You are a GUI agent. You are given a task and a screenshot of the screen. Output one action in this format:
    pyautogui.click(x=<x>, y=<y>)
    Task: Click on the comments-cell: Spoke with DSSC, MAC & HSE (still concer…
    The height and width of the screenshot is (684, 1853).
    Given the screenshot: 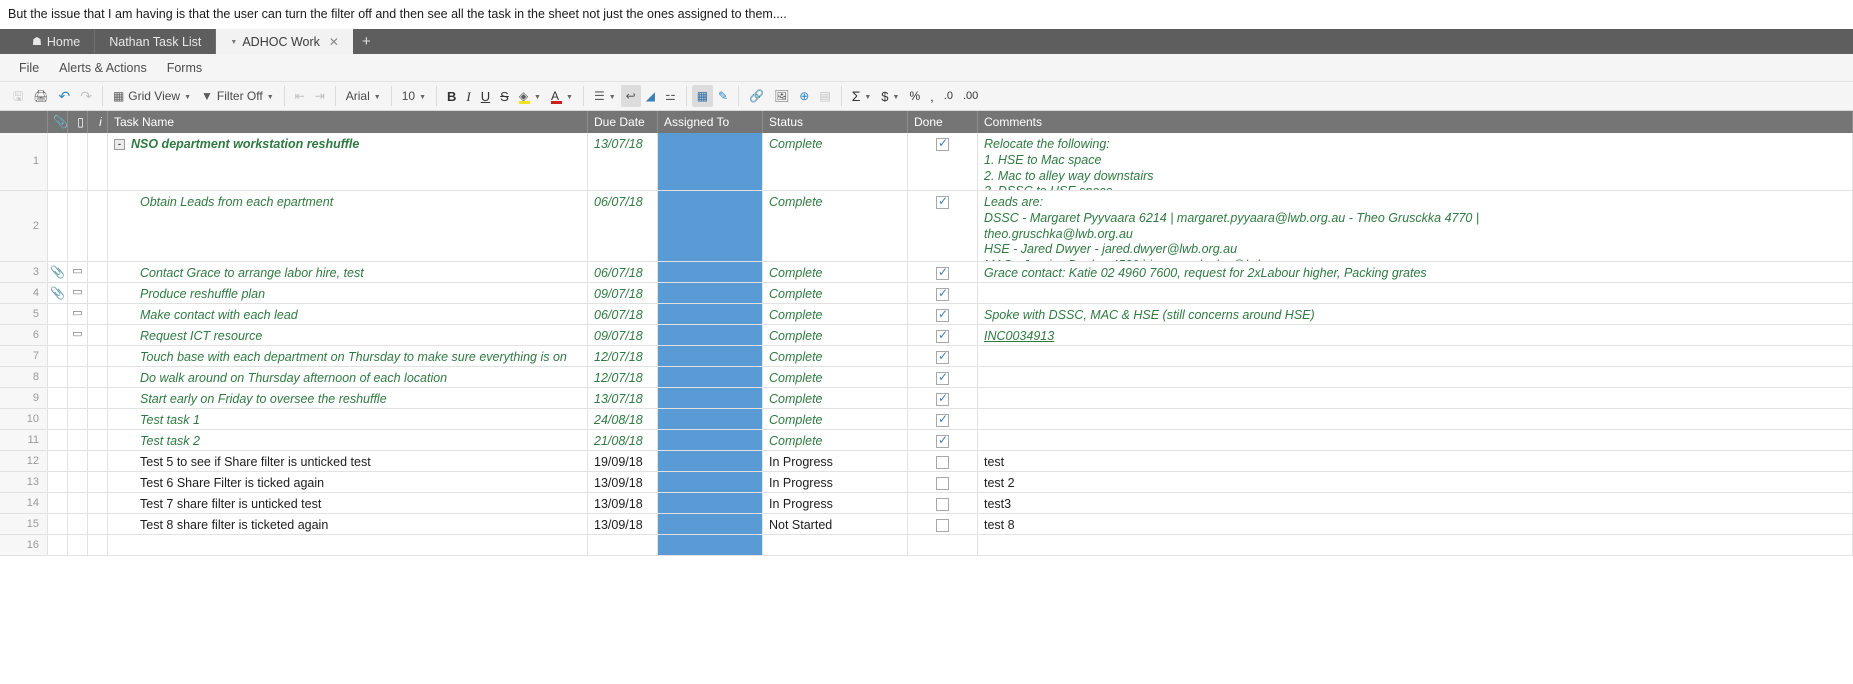 What is the action you would take?
    pyautogui.click(x=1415, y=314)
    